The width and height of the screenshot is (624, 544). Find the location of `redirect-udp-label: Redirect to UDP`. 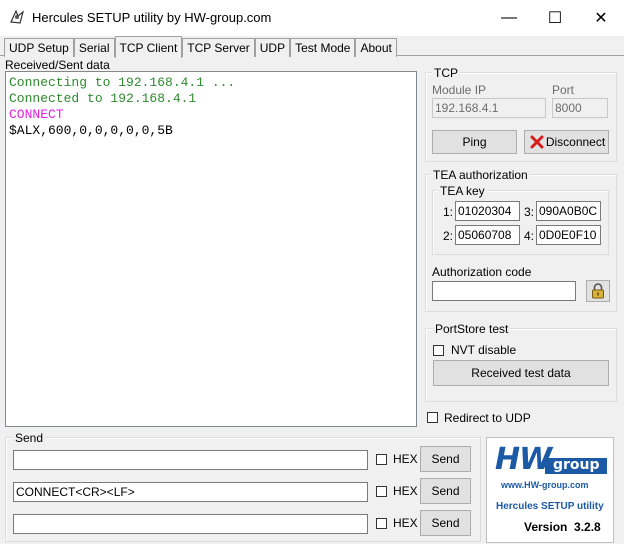

redirect-udp-label: Redirect to UDP is located at coordinates (487, 418).